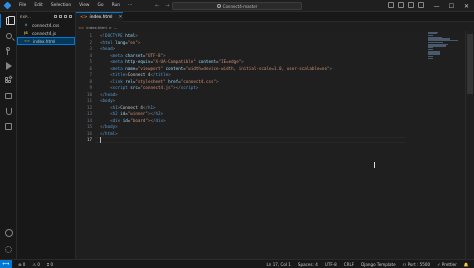 Image resolution: width=474 pixels, height=268 pixels. What do you see at coordinates (159, 120) in the screenshot?
I see `code-token: div` at bounding box center [159, 120].